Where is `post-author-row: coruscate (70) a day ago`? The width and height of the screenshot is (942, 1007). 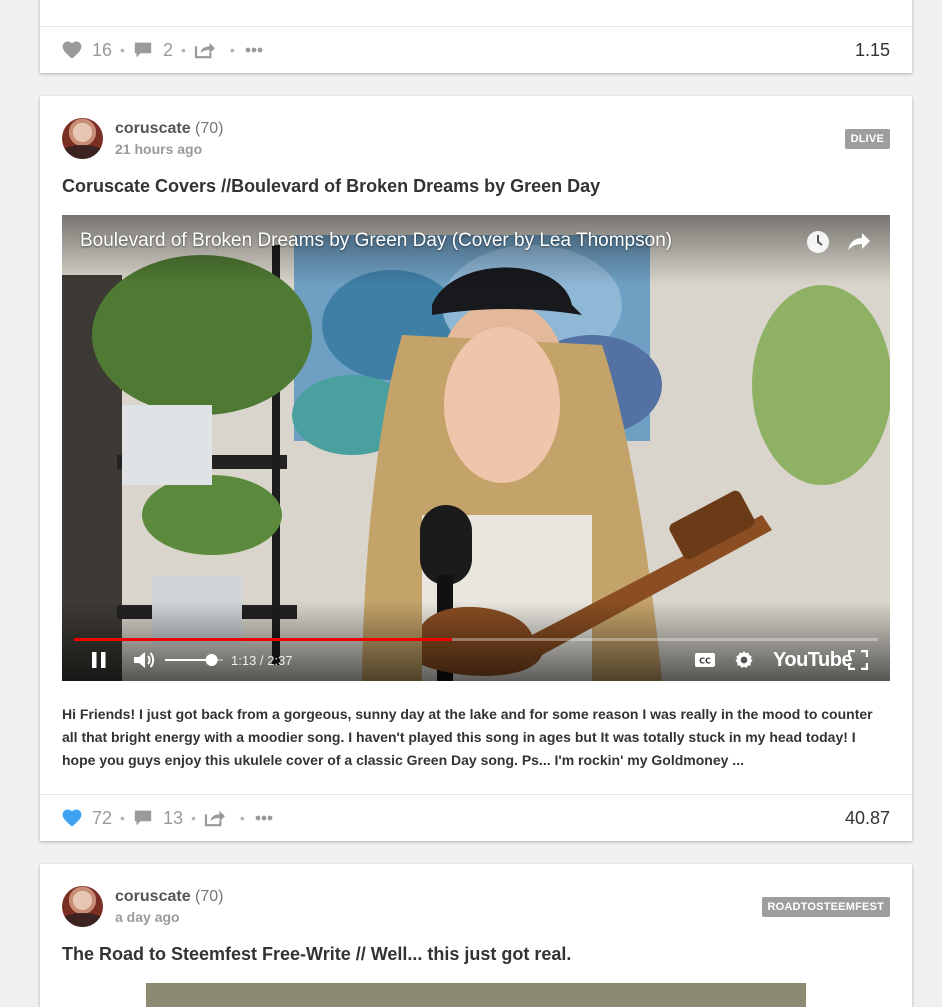
post-author-row: coruscate (70) a day ago is located at coordinates (143, 906).